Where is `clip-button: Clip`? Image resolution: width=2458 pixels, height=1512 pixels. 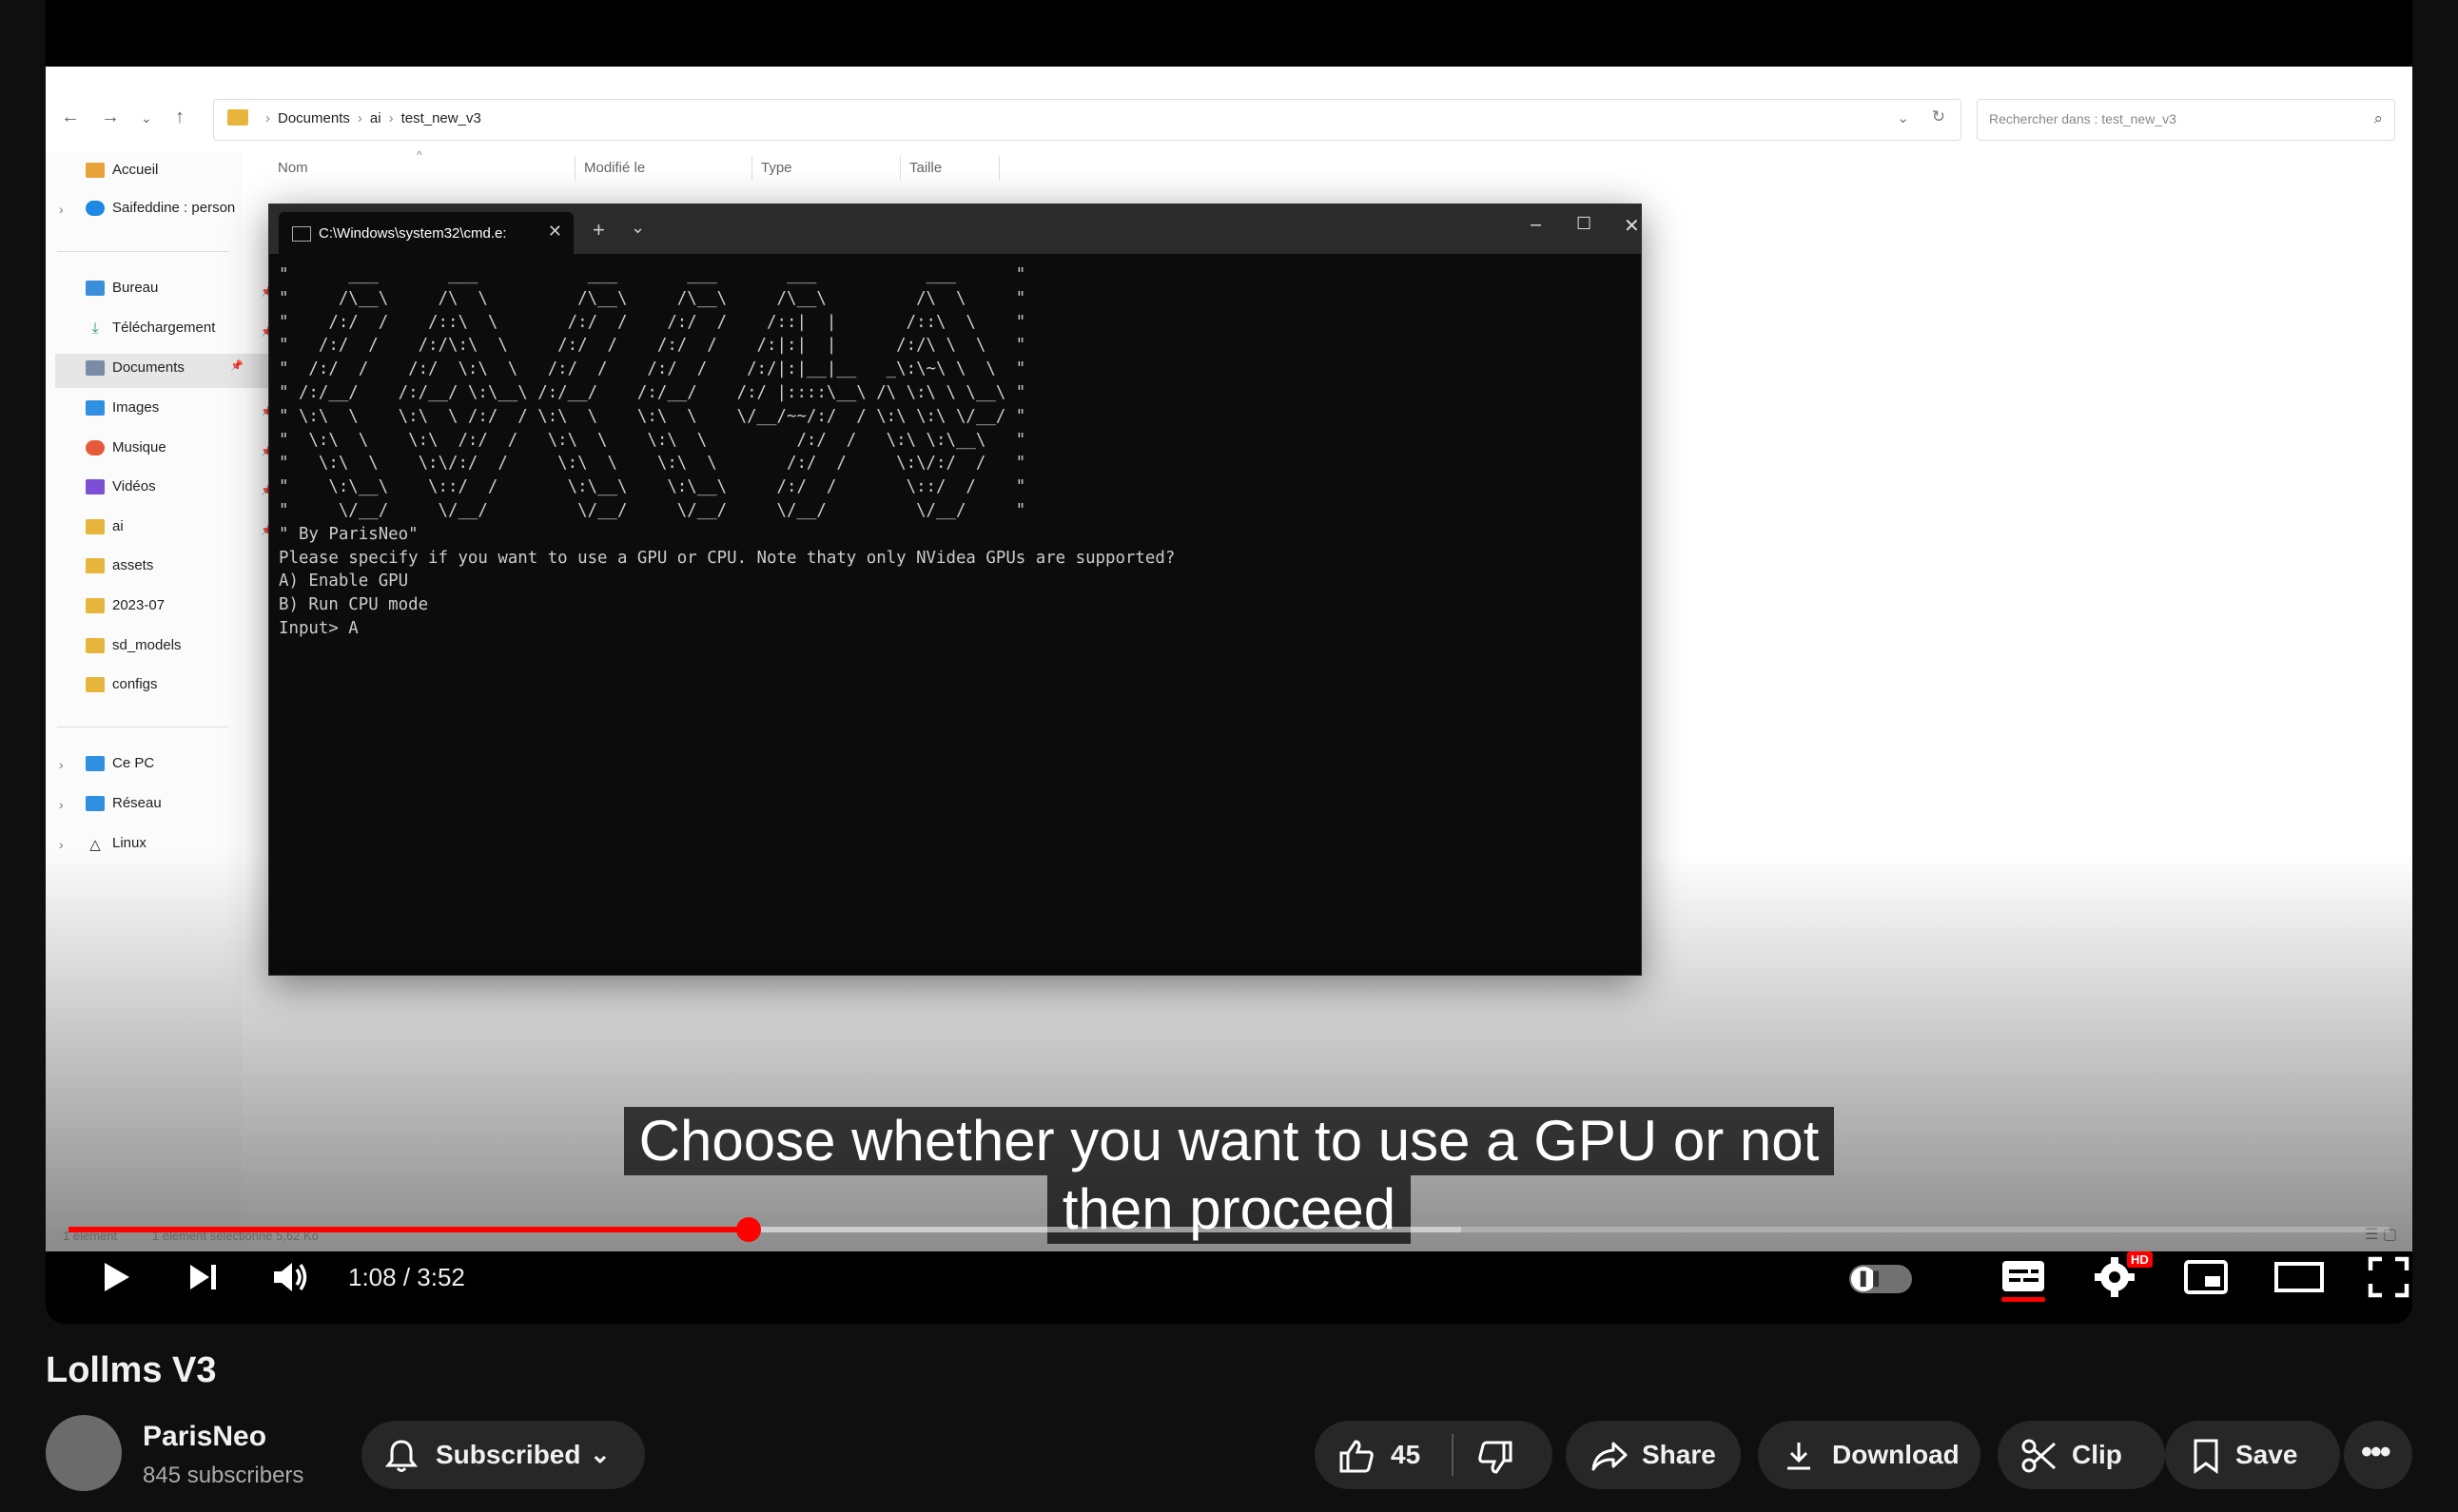
clip-button: Clip is located at coordinates (2081, 1455).